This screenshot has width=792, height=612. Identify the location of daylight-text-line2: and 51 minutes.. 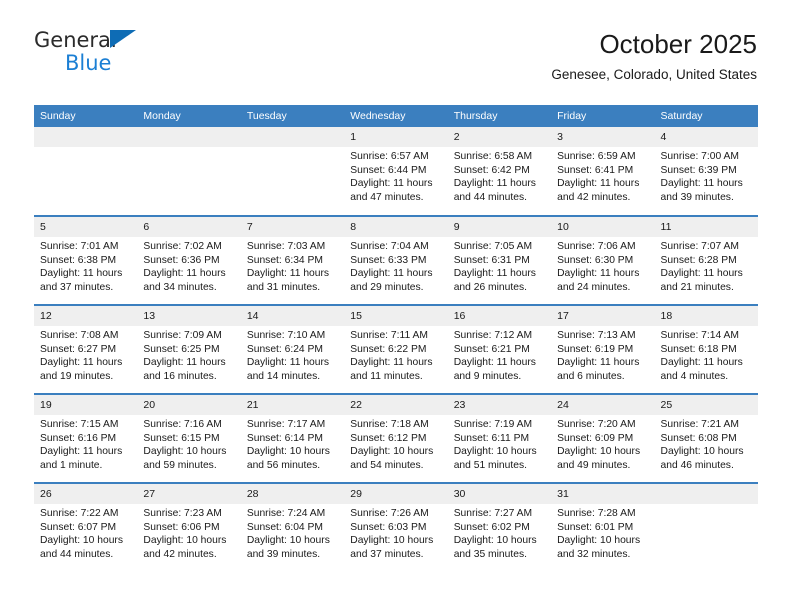
(490, 465).